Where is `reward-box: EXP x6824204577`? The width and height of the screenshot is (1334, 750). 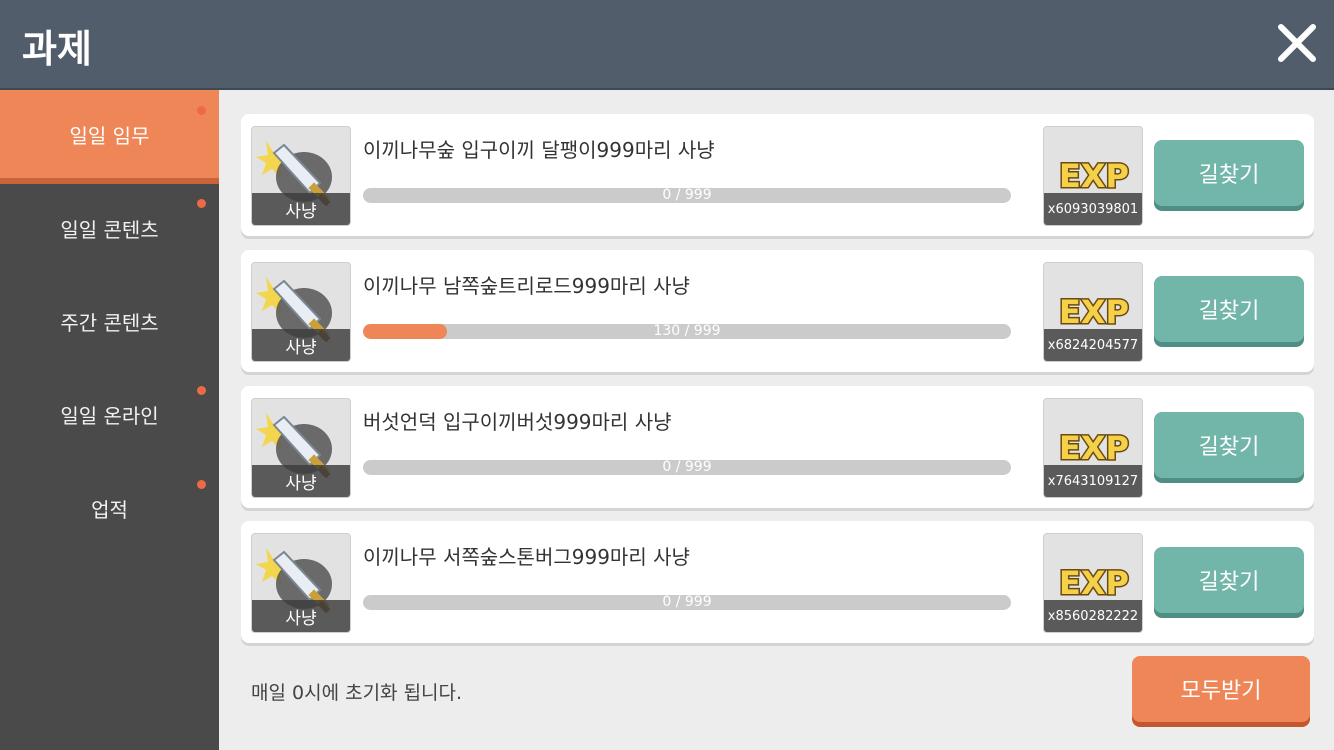 reward-box: EXP x6824204577 is located at coordinates (1093, 312).